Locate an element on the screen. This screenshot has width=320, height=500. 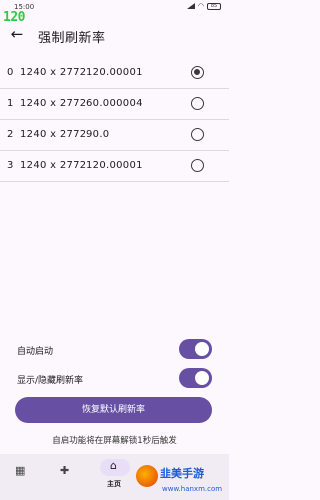
mode-row: 1 1240 x 2772 60.000004 is located at coordinates (114, 104).